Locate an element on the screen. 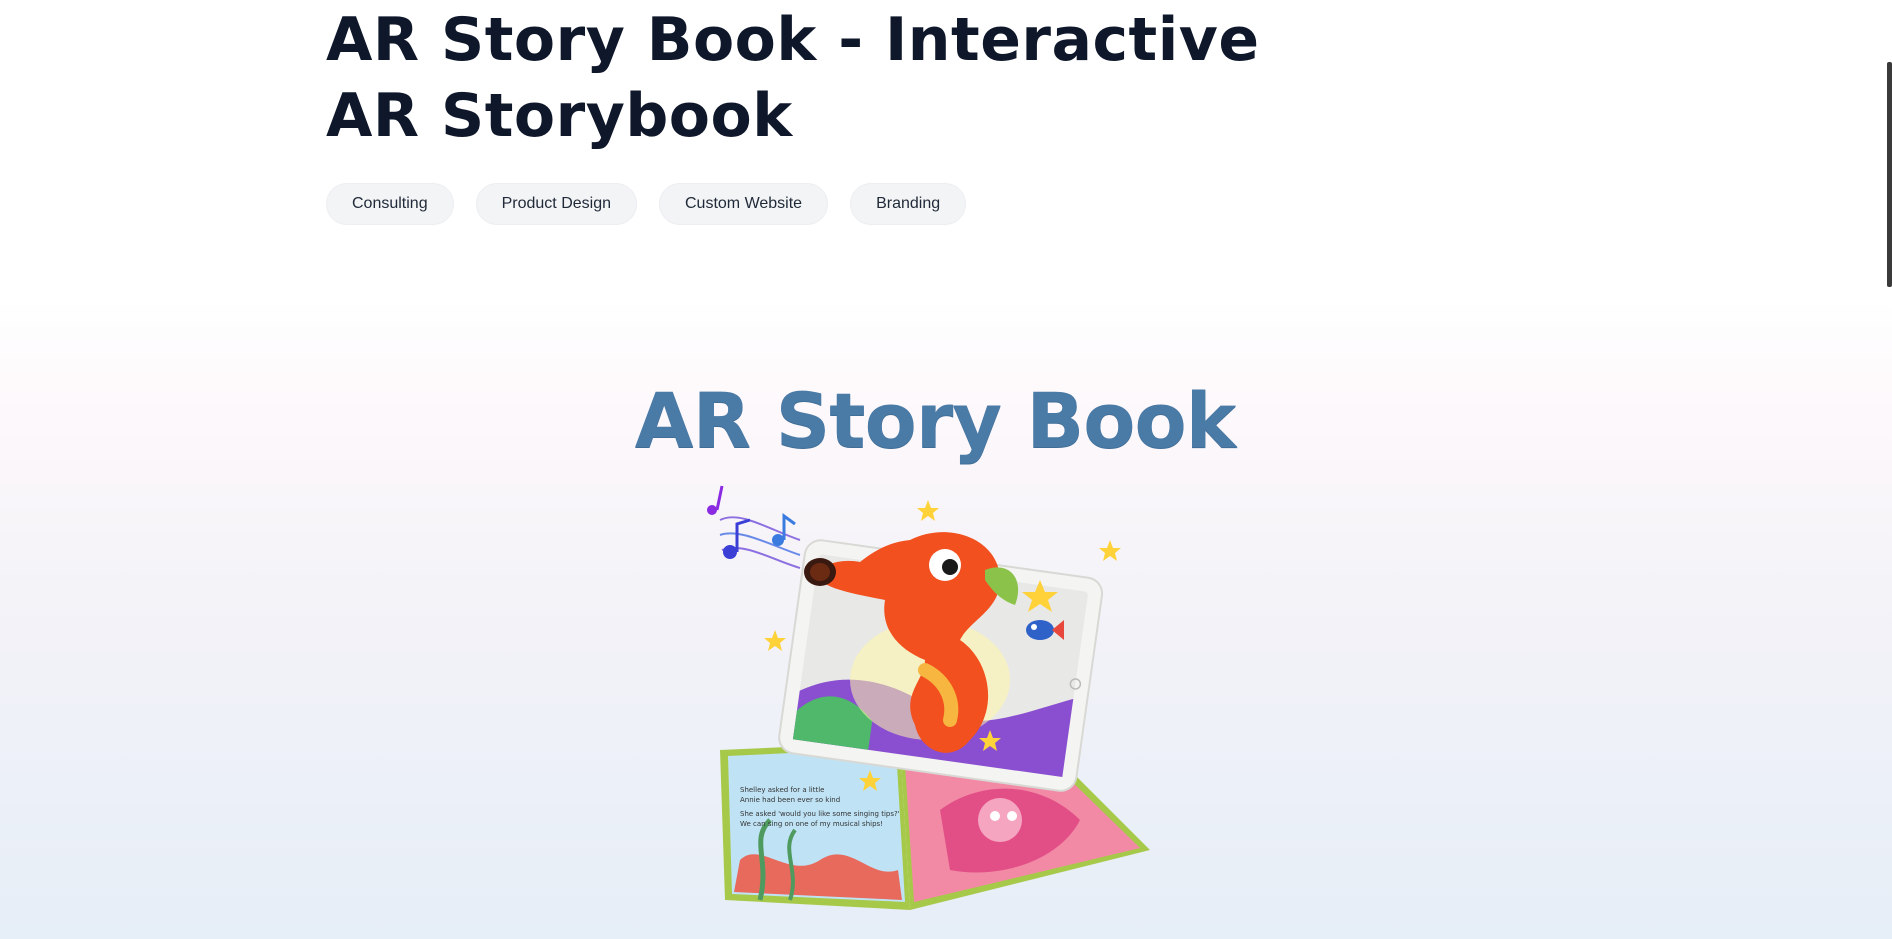 Image resolution: width=1892 pixels, height=939 pixels. book-text-2: Annie had been ever so kind is located at coordinates (790, 800).